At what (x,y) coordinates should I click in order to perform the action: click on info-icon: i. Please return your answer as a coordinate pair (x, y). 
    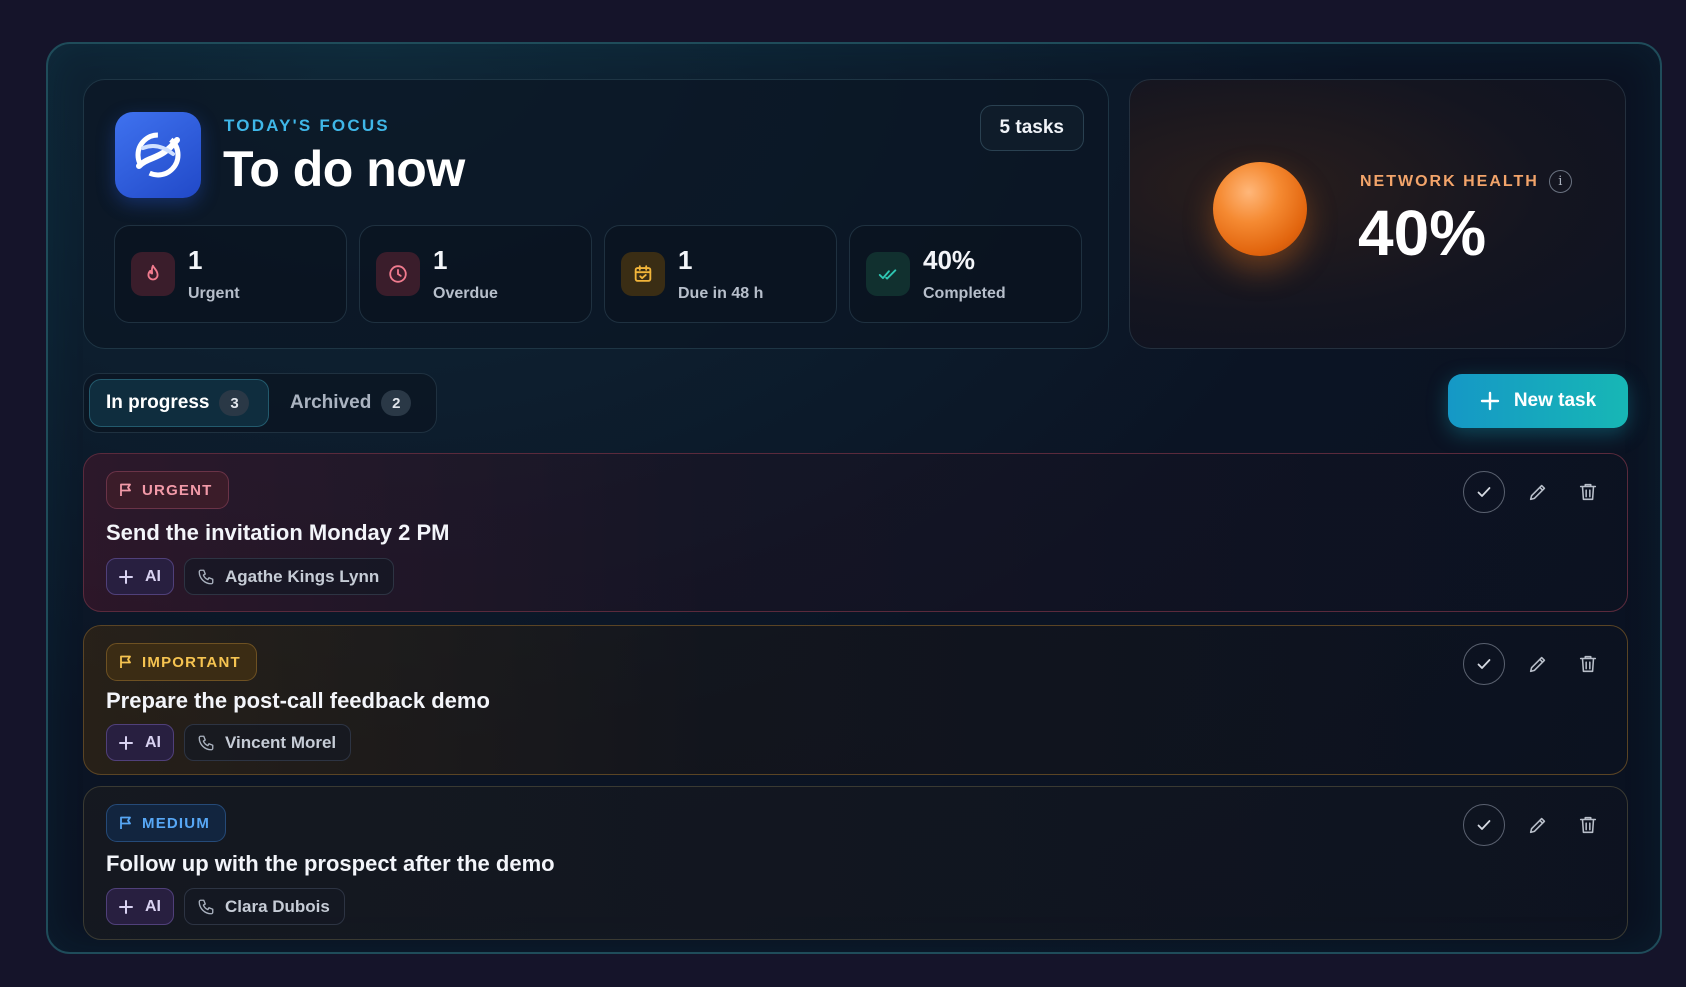
    Looking at the image, I should click on (1560, 181).